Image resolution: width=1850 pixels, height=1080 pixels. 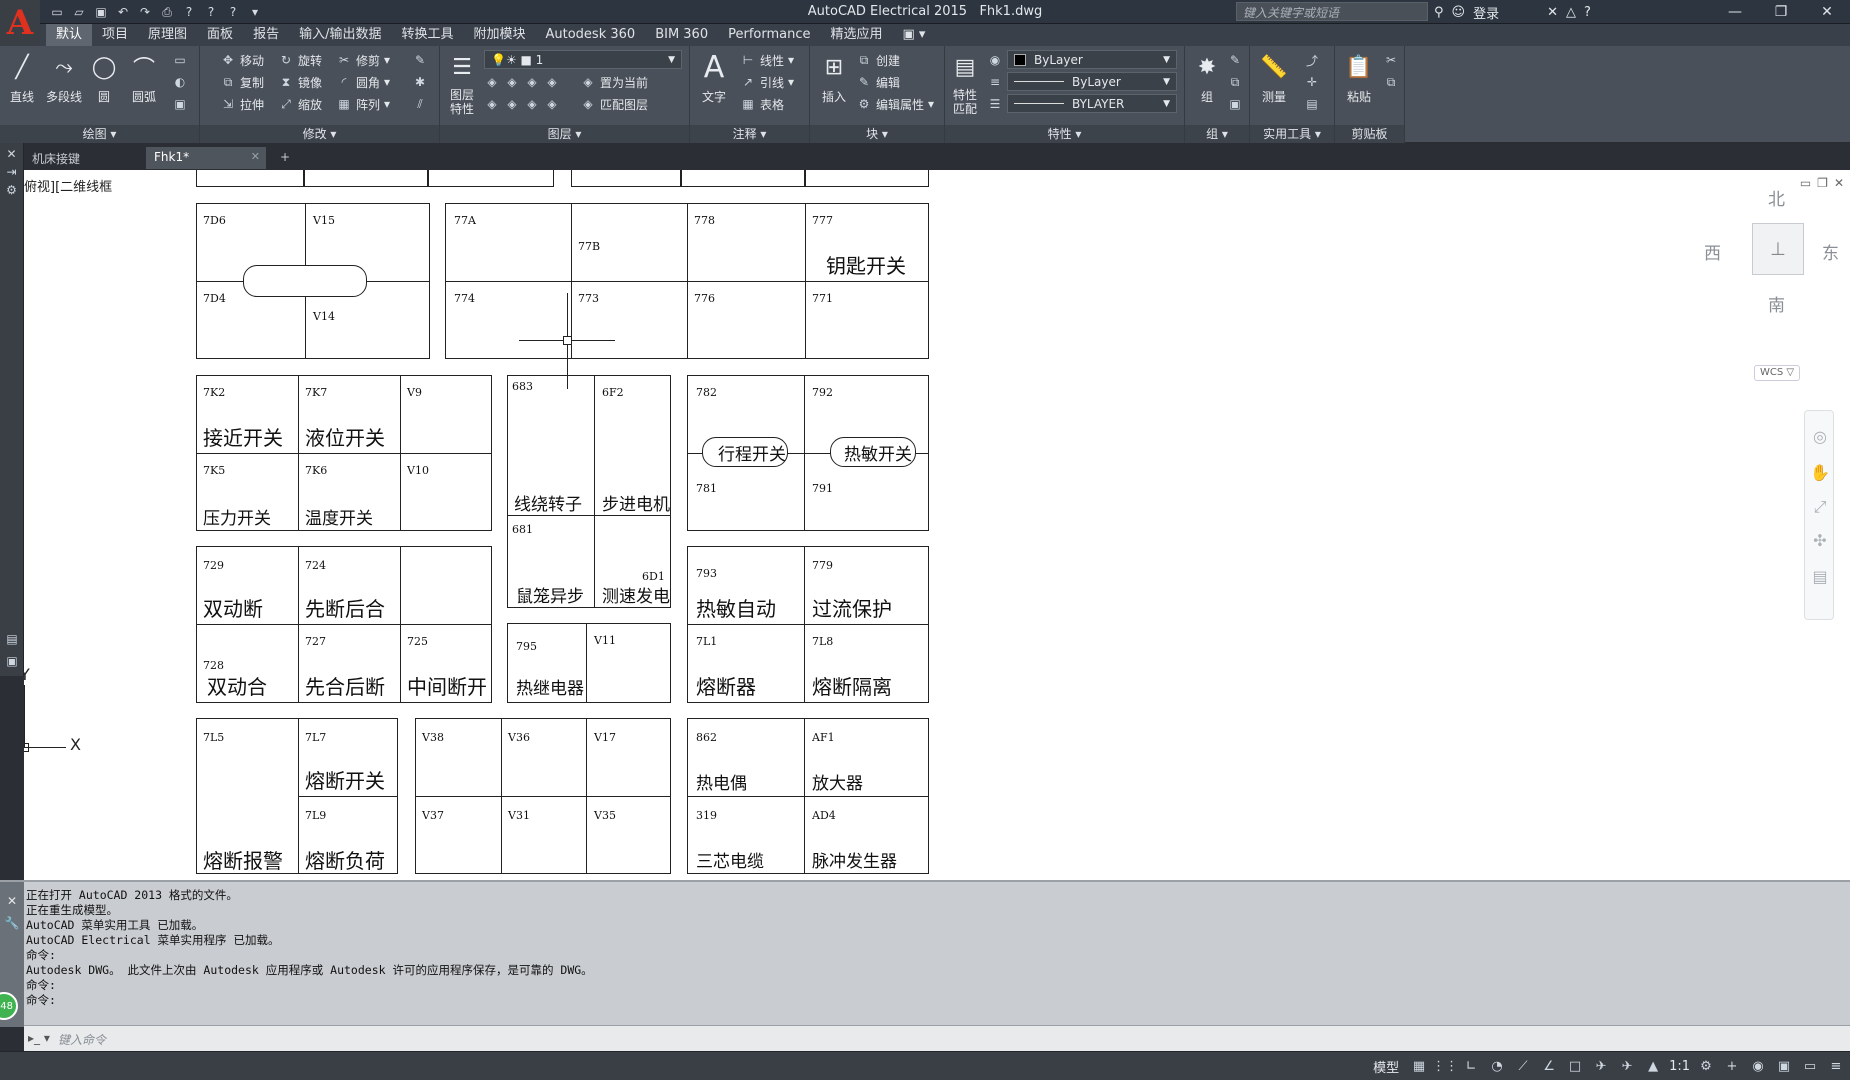 What do you see at coordinates (995, 82) in the screenshot?
I see `linetype-tool: ≡` at bounding box center [995, 82].